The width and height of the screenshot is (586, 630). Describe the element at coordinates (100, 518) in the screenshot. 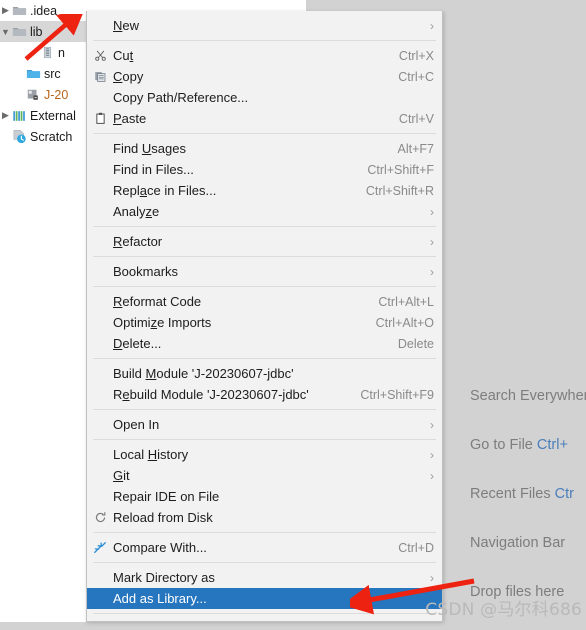

I see `reload-icon` at that location.